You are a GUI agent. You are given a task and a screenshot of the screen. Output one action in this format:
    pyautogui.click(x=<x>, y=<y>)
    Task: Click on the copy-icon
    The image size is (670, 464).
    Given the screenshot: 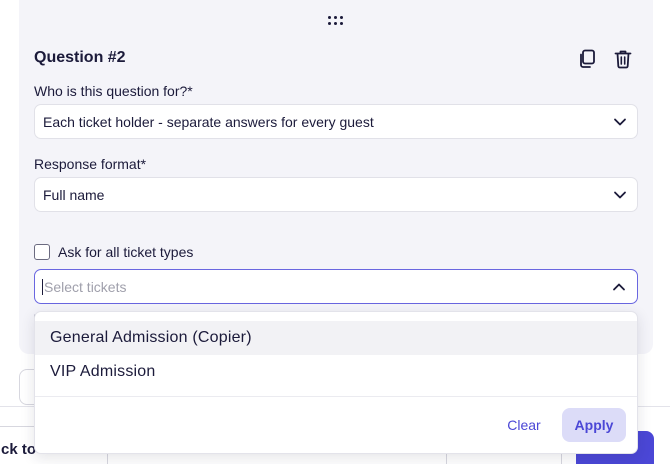 What is the action you would take?
    pyautogui.click(x=587, y=58)
    